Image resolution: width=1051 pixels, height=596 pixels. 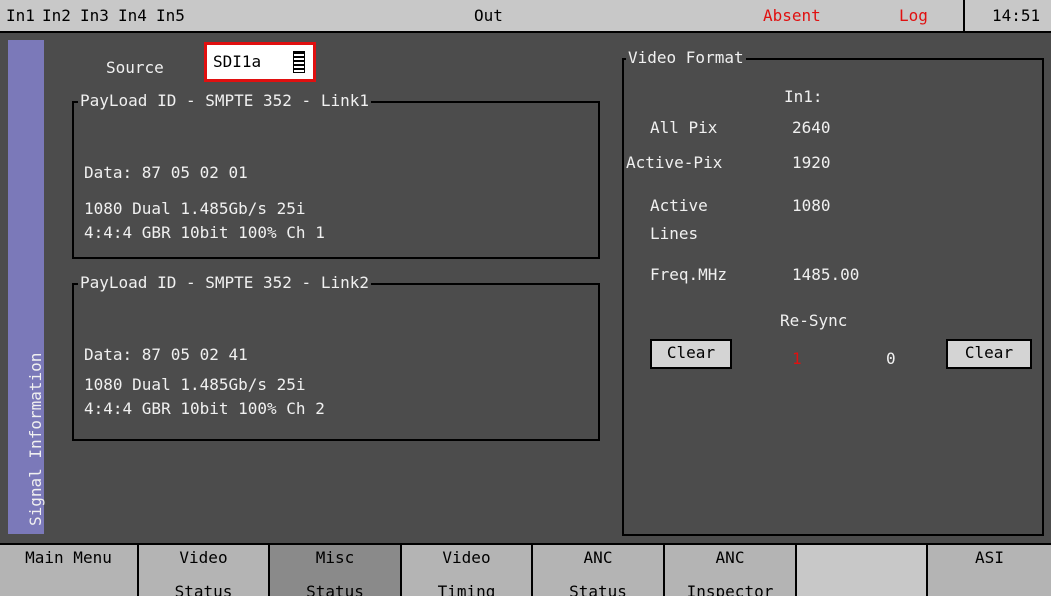 What do you see at coordinates (203, 557) in the screenshot?
I see `menu-video-status-label: Video` at bounding box center [203, 557].